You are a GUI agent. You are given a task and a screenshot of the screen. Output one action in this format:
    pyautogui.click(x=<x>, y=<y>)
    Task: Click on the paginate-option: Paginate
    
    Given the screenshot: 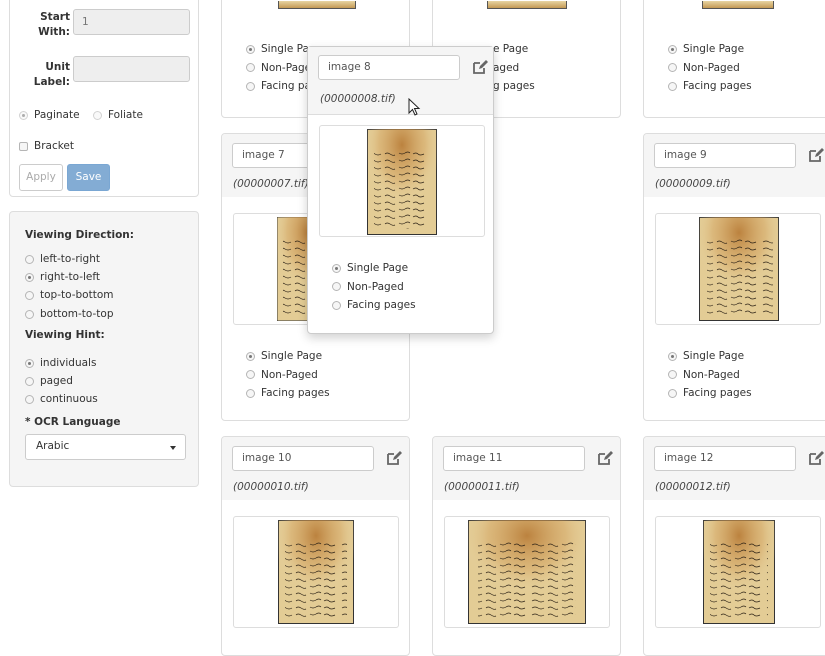 What is the action you would take?
    pyautogui.click(x=49, y=115)
    